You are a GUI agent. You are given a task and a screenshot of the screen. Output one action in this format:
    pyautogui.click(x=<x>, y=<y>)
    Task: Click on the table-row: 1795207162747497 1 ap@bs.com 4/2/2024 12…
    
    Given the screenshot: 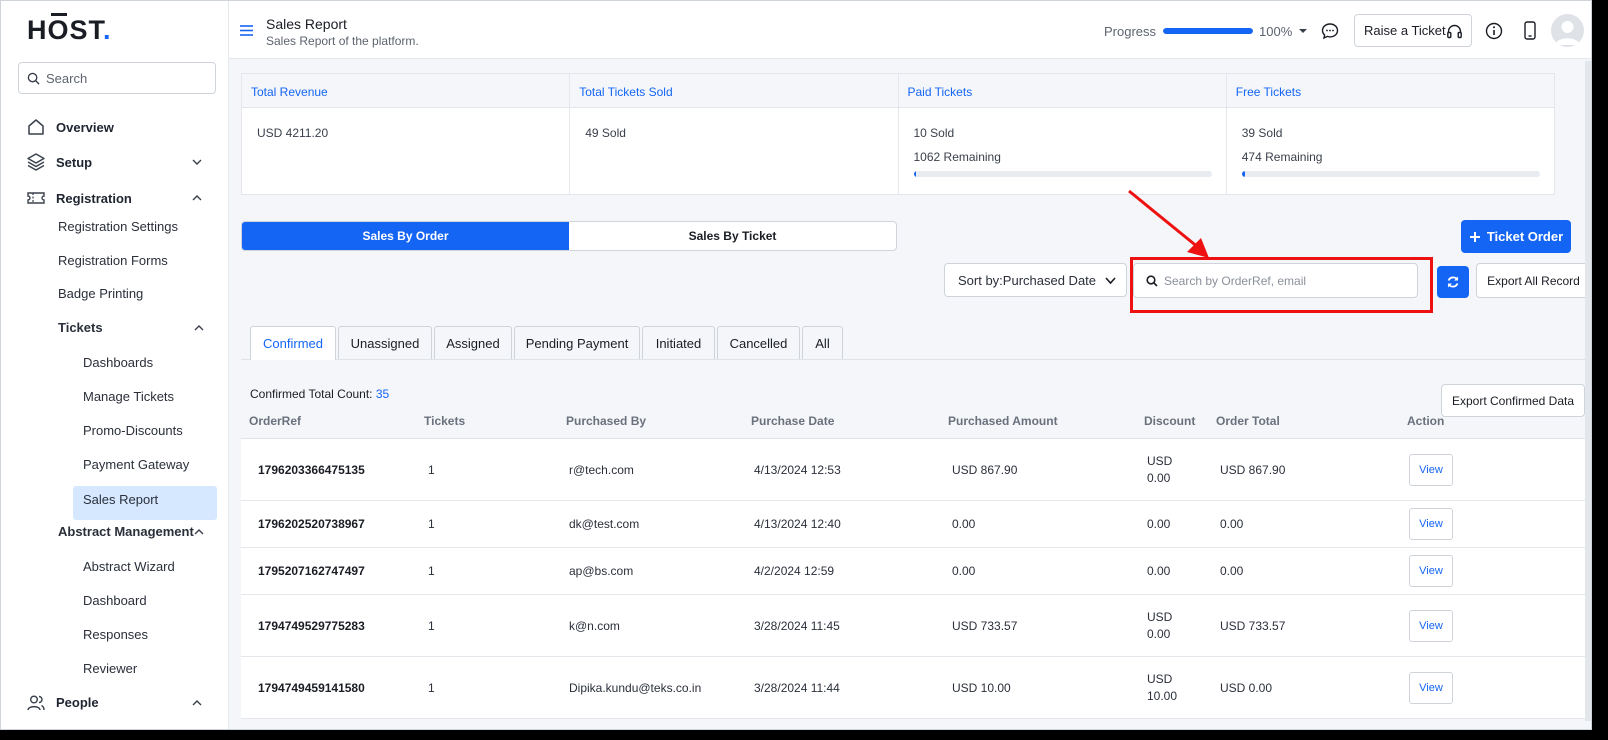 What is the action you would take?
    pyautogui.click(x=916, y=571)
    